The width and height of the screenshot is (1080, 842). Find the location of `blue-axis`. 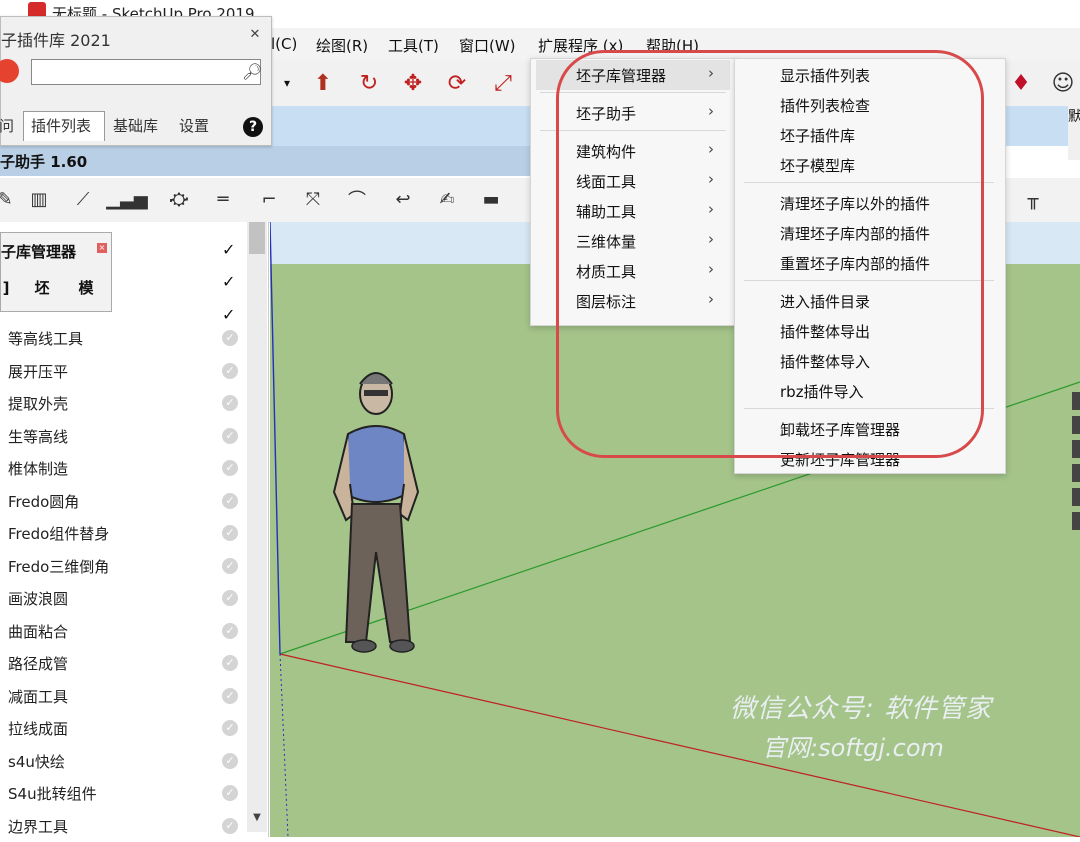

blue-axis is located at coordinates (275, 438).